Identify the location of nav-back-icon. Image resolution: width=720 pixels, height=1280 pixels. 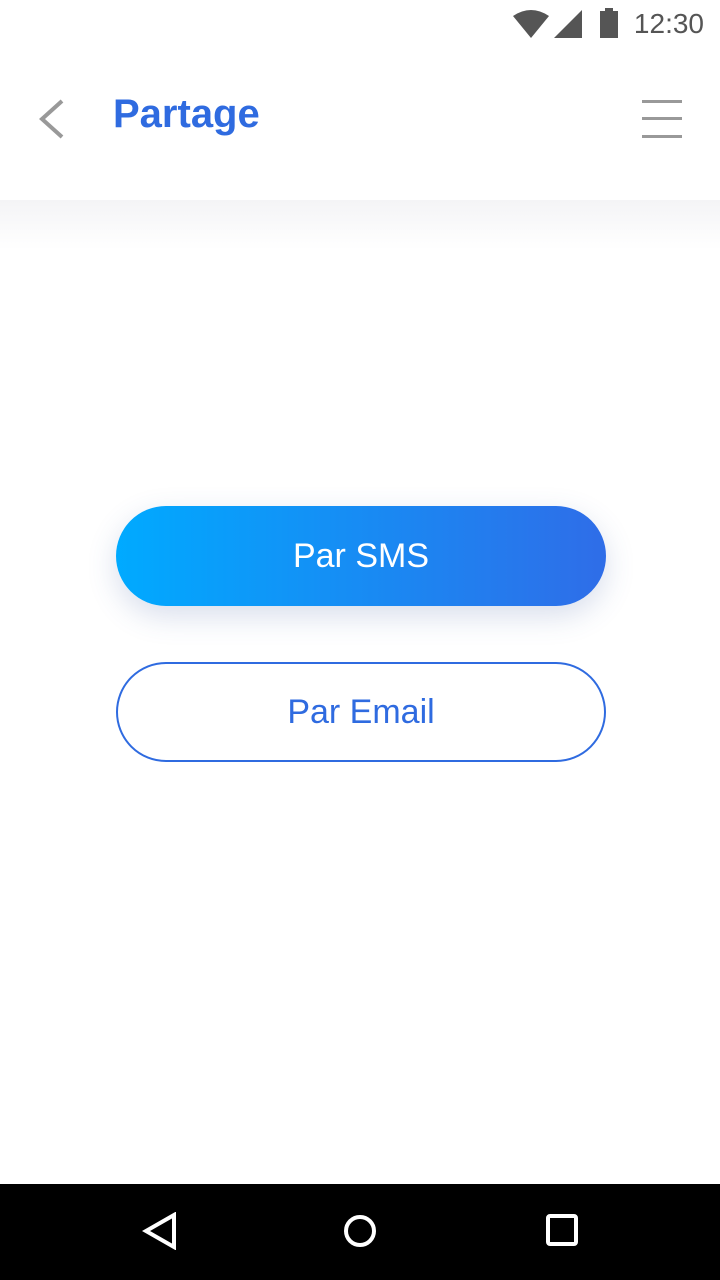
(160, 1231).